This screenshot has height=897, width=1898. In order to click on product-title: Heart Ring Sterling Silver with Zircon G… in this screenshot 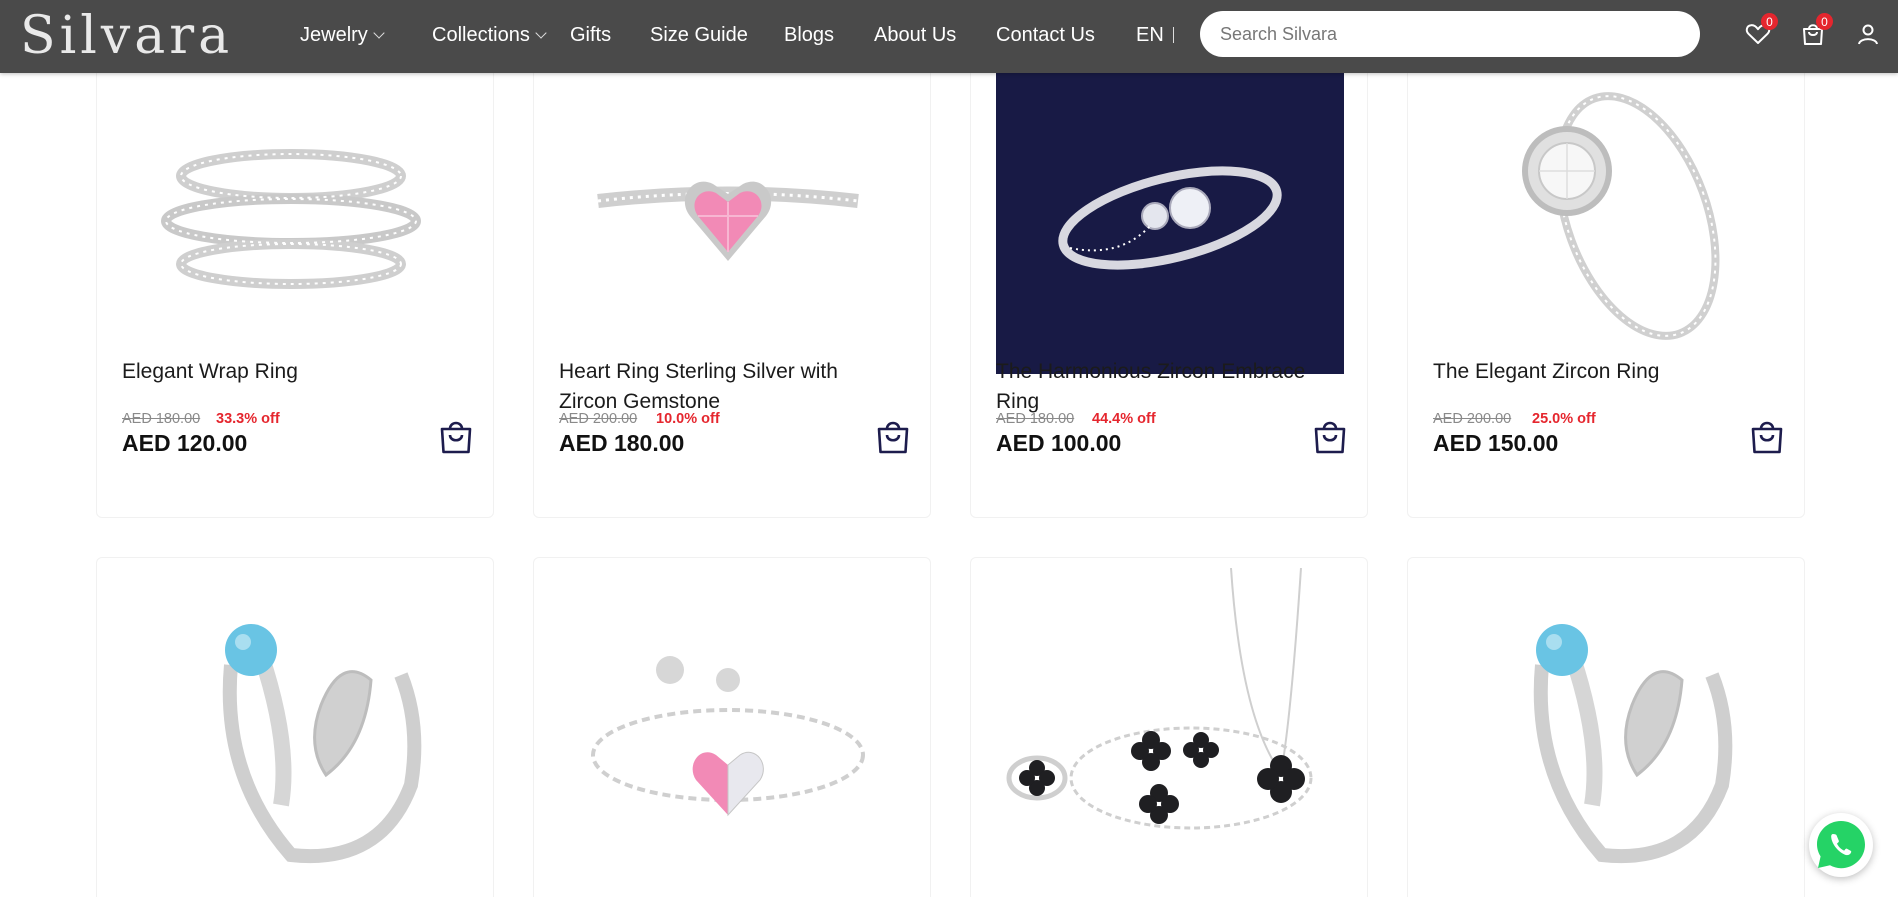, I will do `click(724, 387)`.